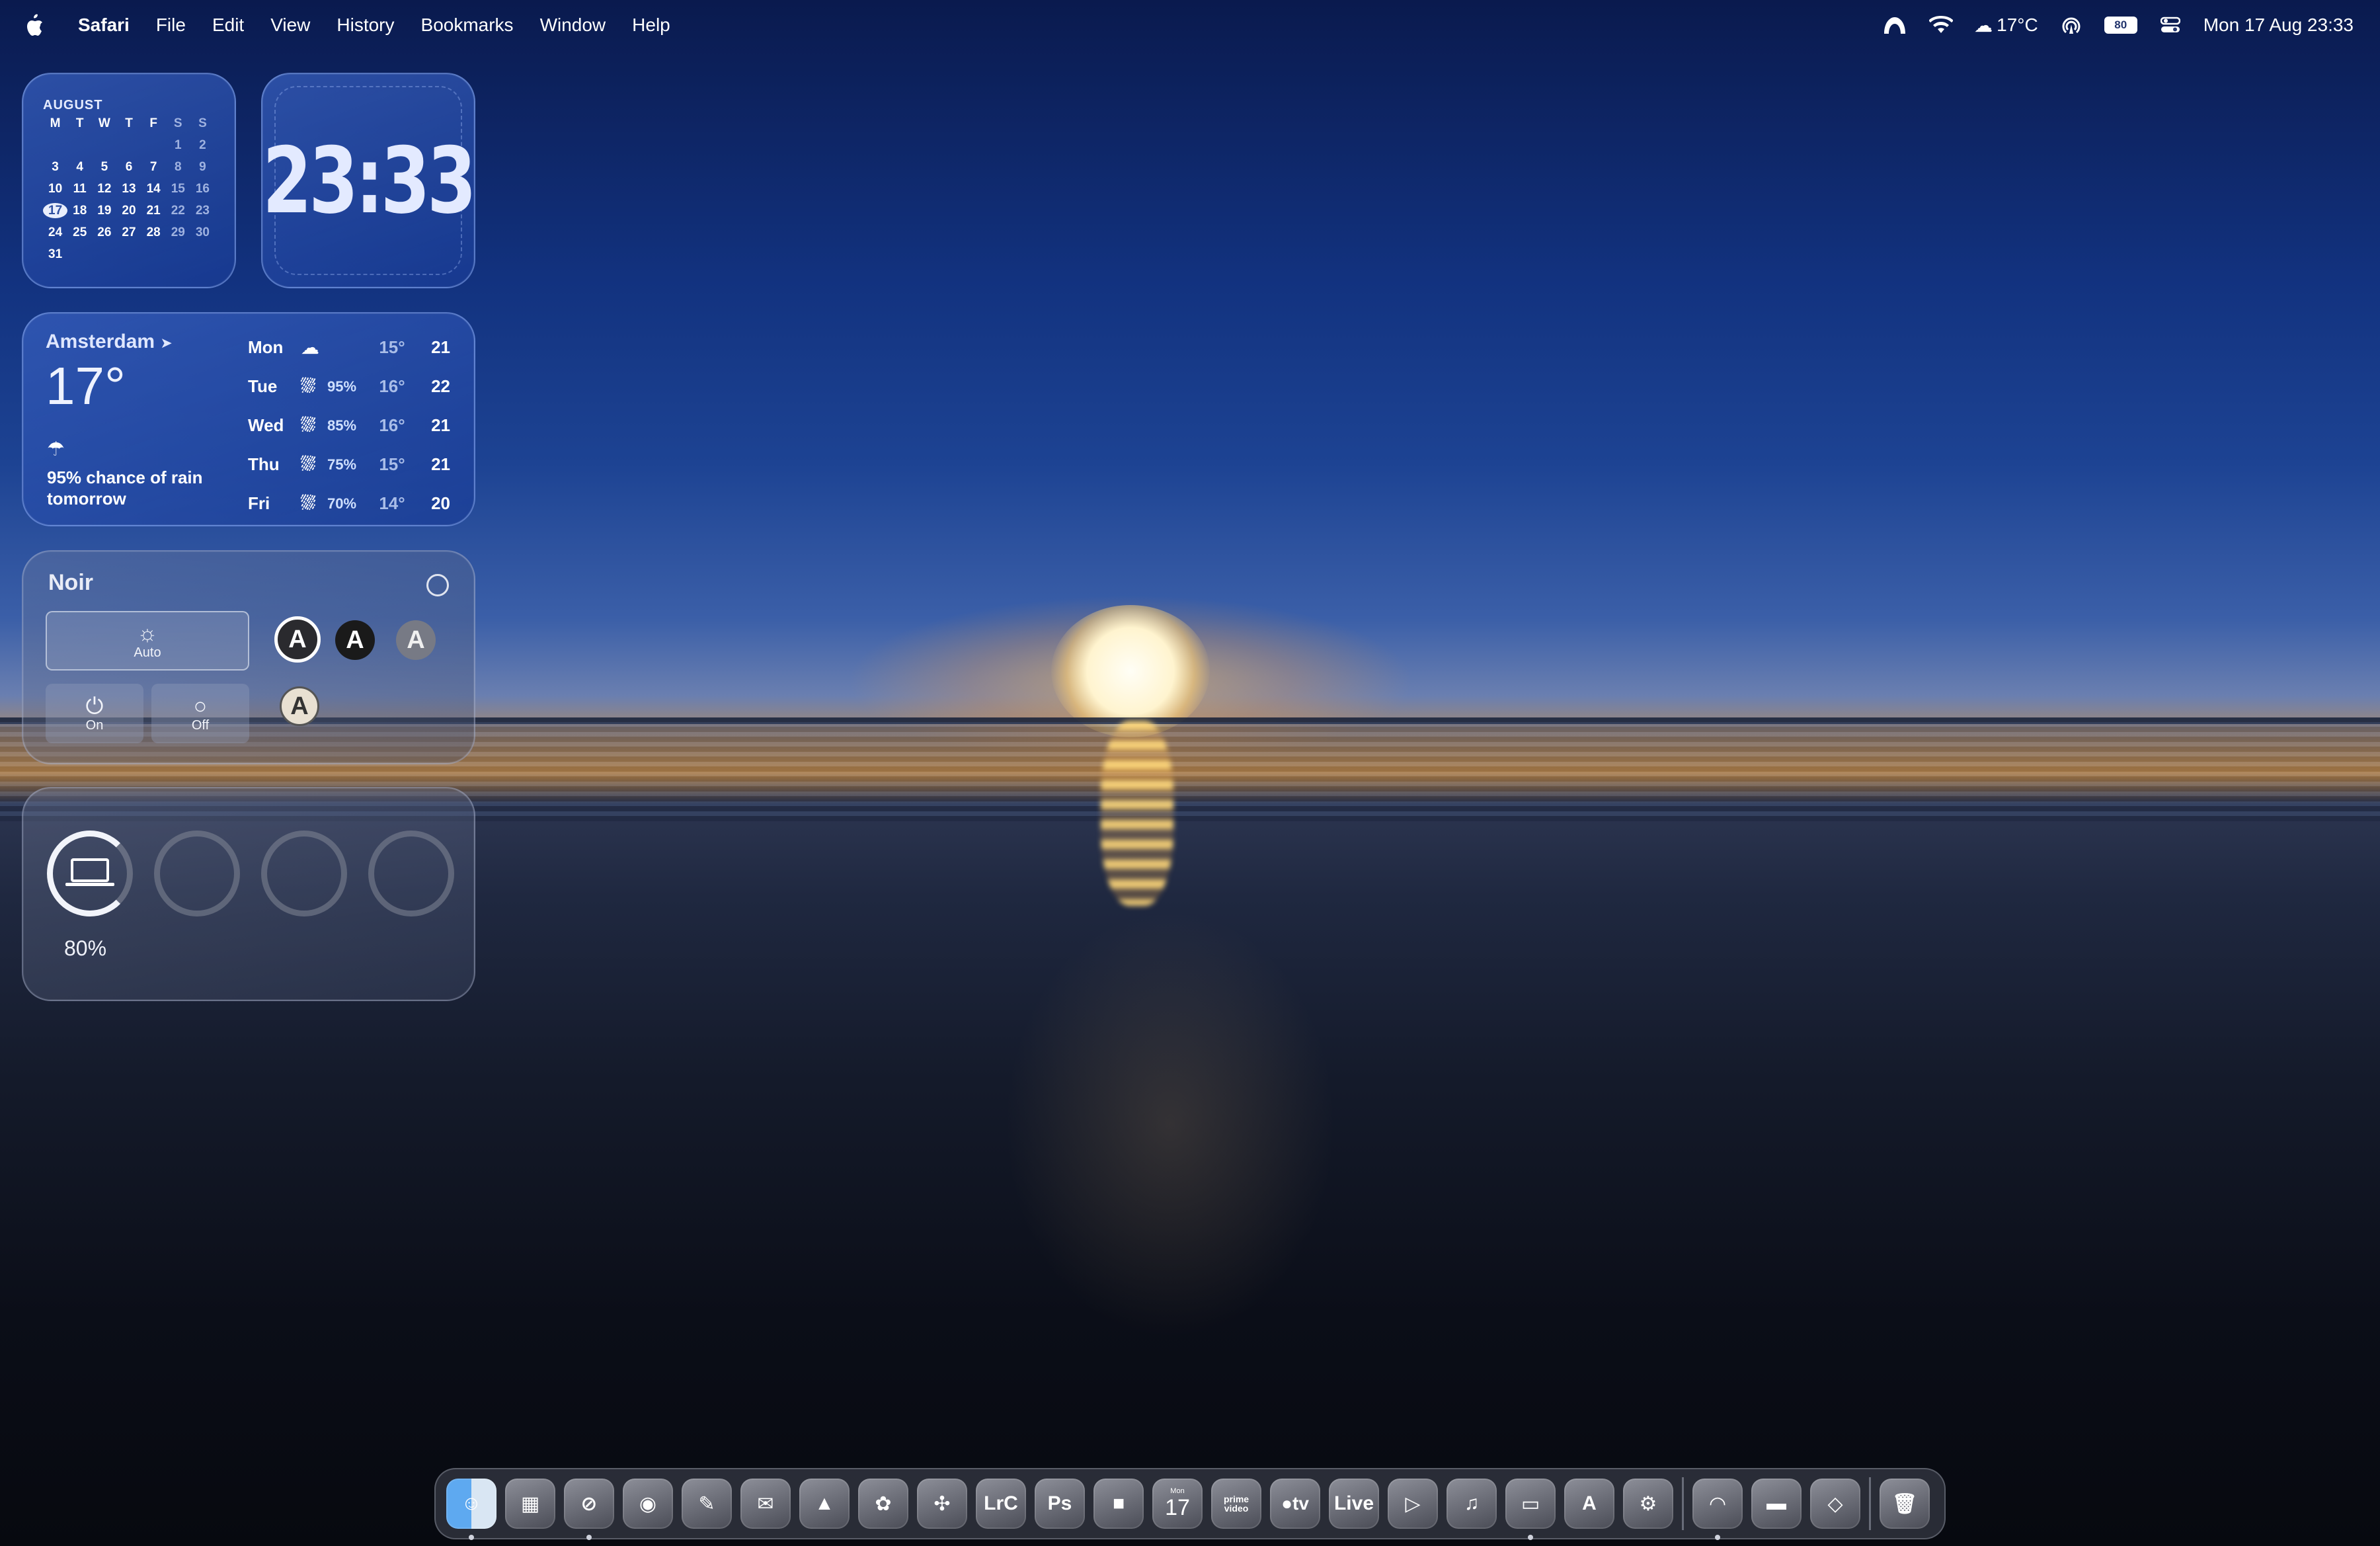 The image size is (2380, 1546). What do you see at coordinates (166, 343) in the screenshot?
I see `location-arrow-icon: ➤` at bounding box center [166, 343].